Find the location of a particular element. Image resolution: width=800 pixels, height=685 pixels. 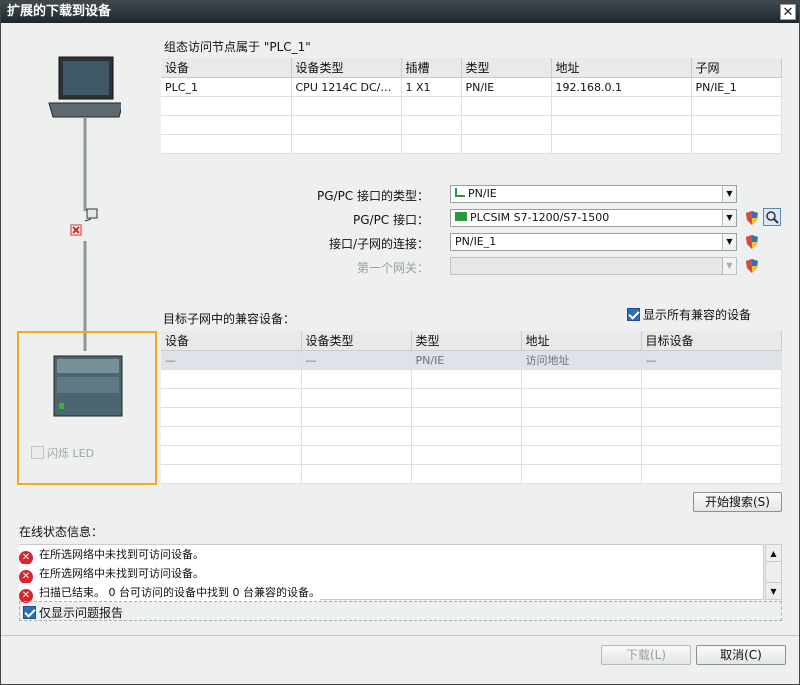

status-scrollbar: ▲ ▼ is located at coordinates (773, 572).